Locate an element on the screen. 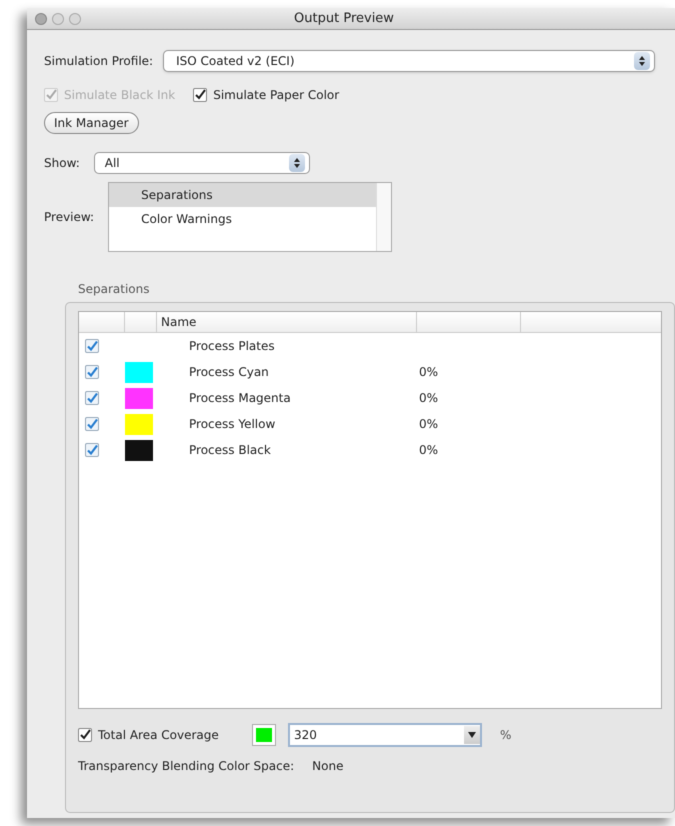 Image resolution: width=675 pixels, height=826 pixels. window-title: Output Preview is located at coordinates (344, 19).